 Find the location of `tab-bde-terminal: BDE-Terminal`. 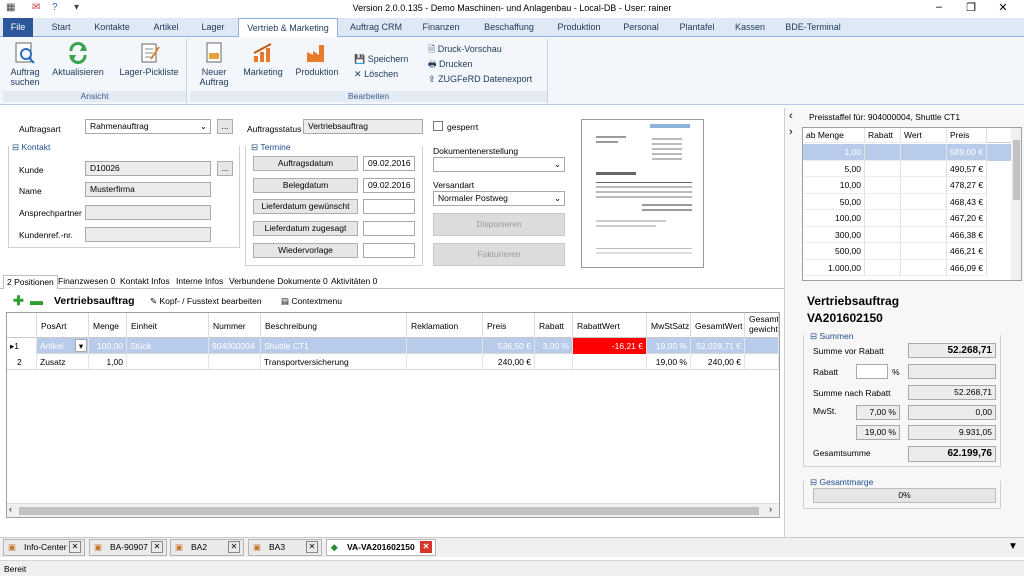

tab-bde-terminal: BDE-Terminal is located at coordinates (813, 27).